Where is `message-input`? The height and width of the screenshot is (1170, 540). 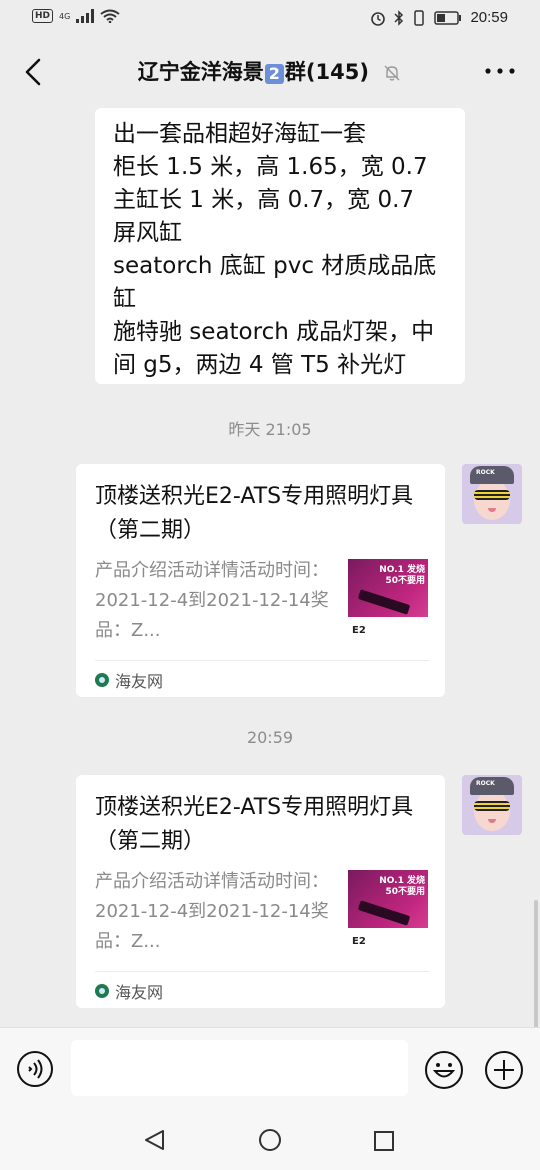 message-input is located at coordinates (239, 1068).